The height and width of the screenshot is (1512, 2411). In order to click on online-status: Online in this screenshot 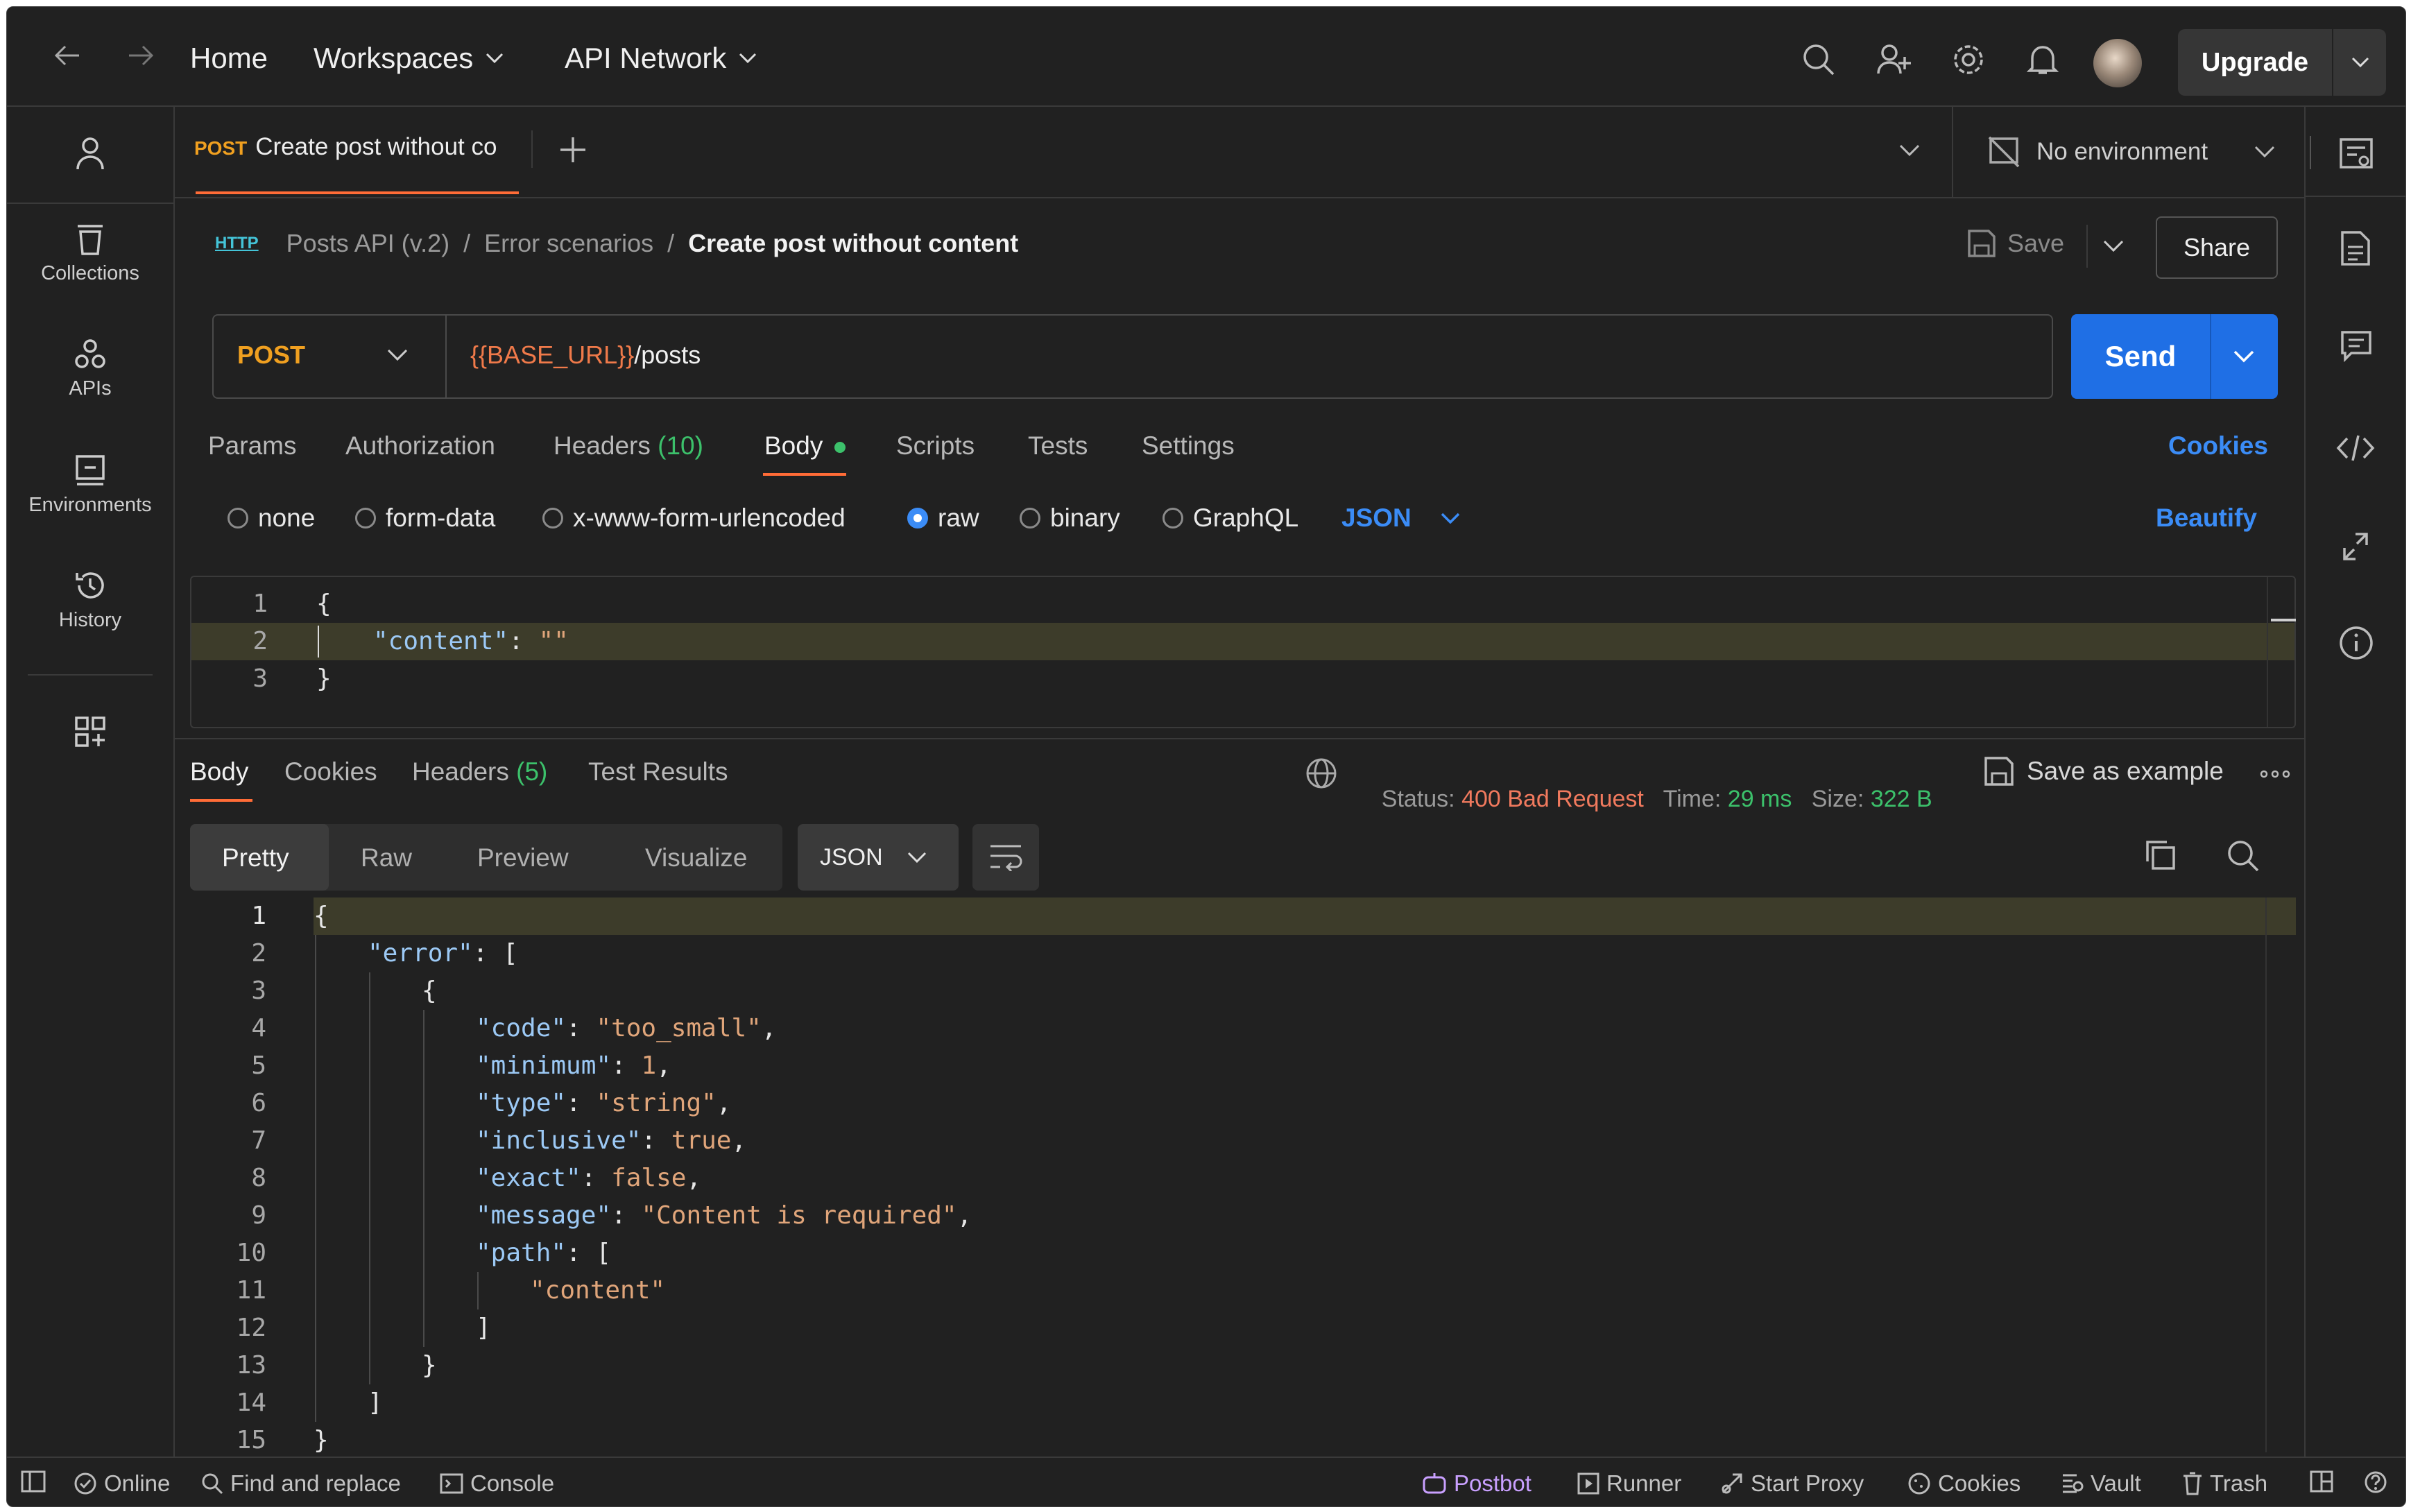, I will do `click(122, 1483)`.